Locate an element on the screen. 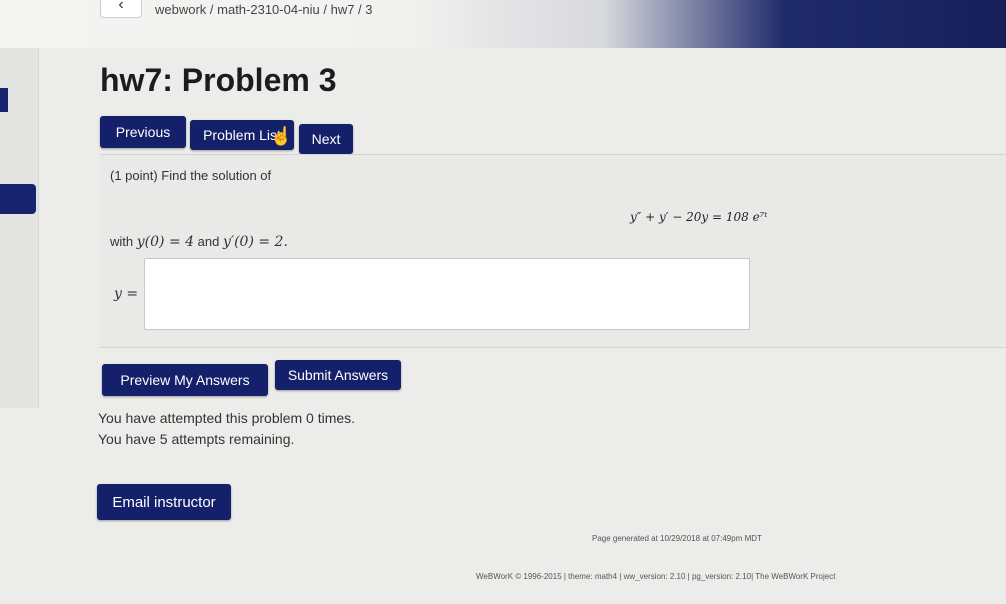  attempts-remaining-text: You have 5 attempts remaining. is located at coordinates (196, 439).